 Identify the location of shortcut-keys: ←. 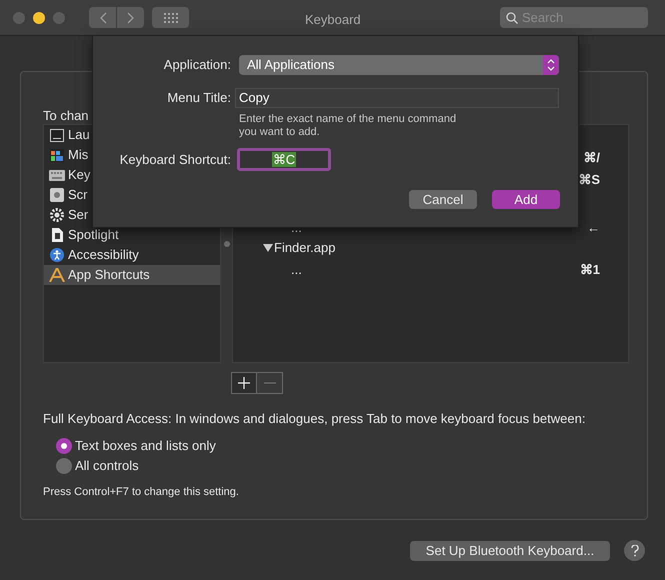
(607, 228).